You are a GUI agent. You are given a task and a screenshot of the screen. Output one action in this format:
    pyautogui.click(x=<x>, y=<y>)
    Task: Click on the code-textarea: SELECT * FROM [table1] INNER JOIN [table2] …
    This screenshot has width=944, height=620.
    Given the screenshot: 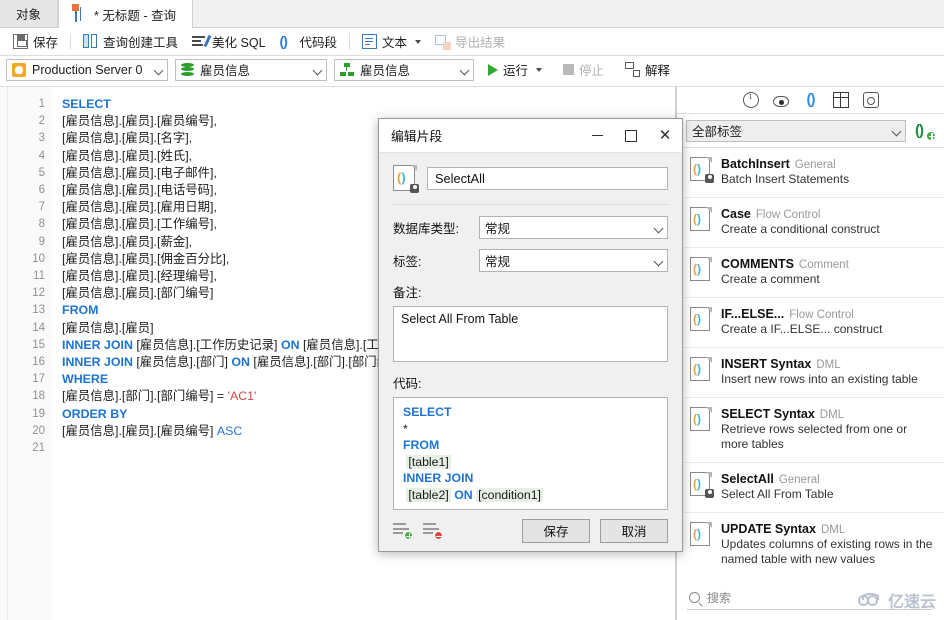 What is the action you would take?
    pyautogui.click(x=530, y=453)
    